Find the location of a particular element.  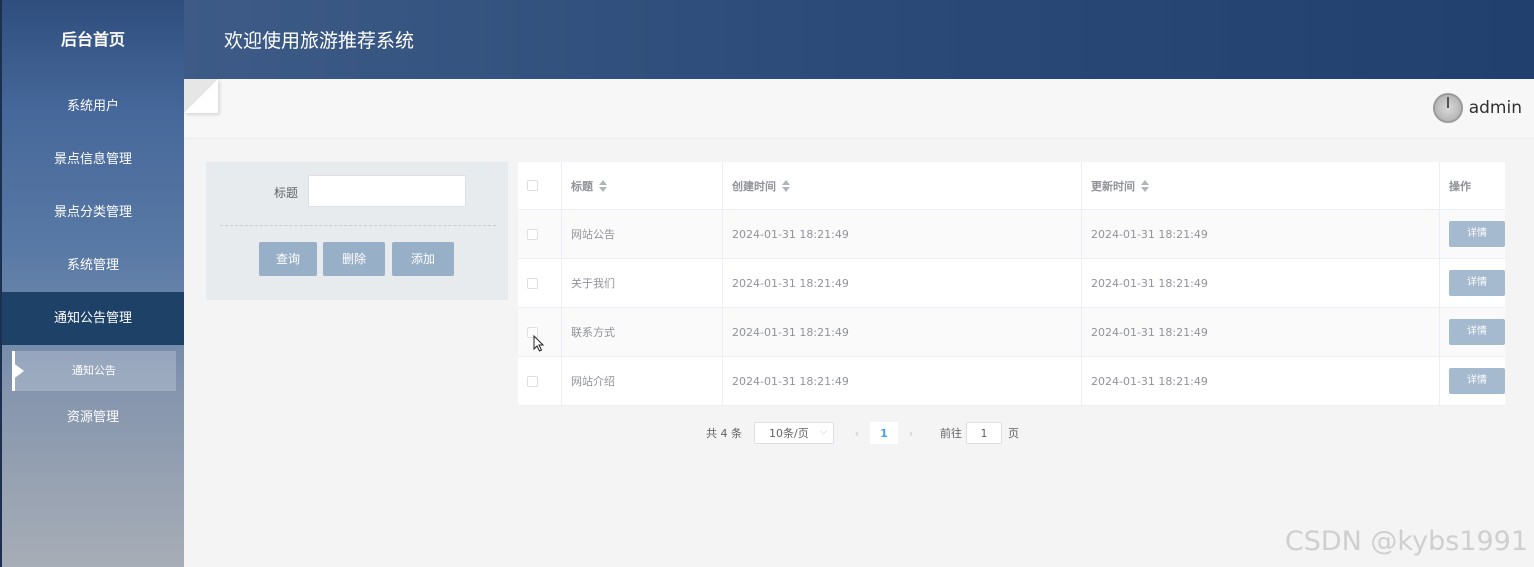

menu-item-notice-management: 通知公告管理 is located at coordinates (93, 318).